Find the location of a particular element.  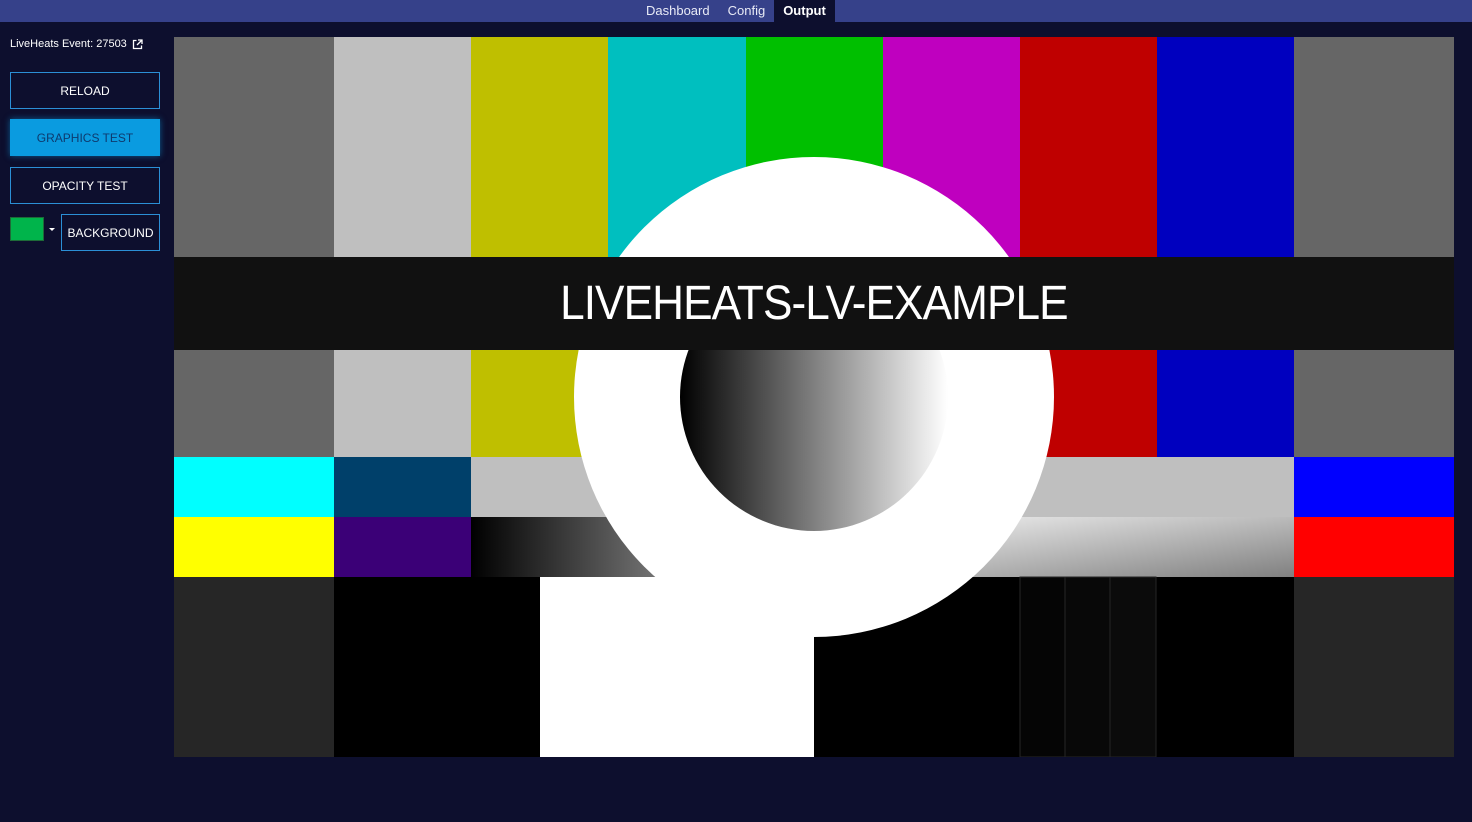

background-button: BACKGROUND is located at coordinates (110, 232).